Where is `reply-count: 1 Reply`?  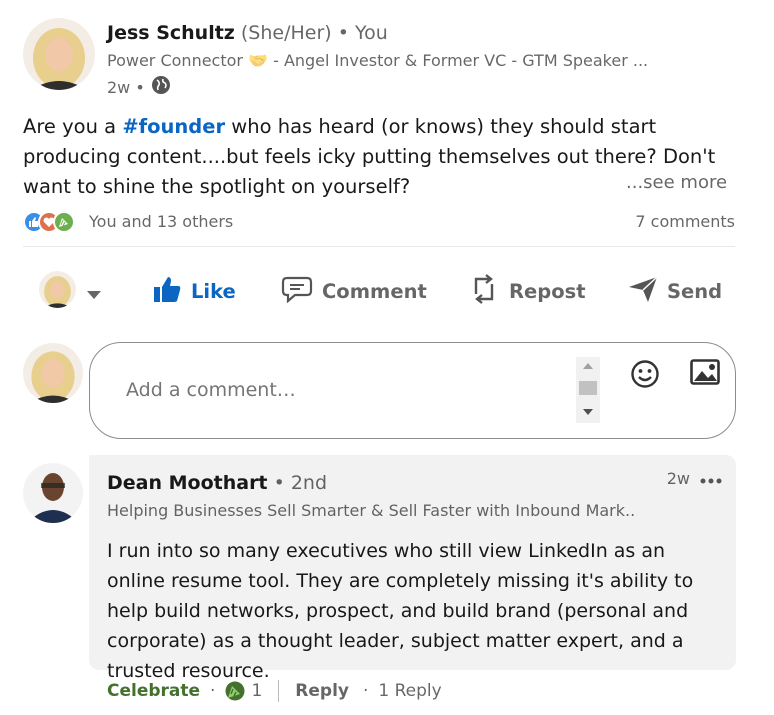 reply-count: 1 Reply is located at coordinates (409, 691).